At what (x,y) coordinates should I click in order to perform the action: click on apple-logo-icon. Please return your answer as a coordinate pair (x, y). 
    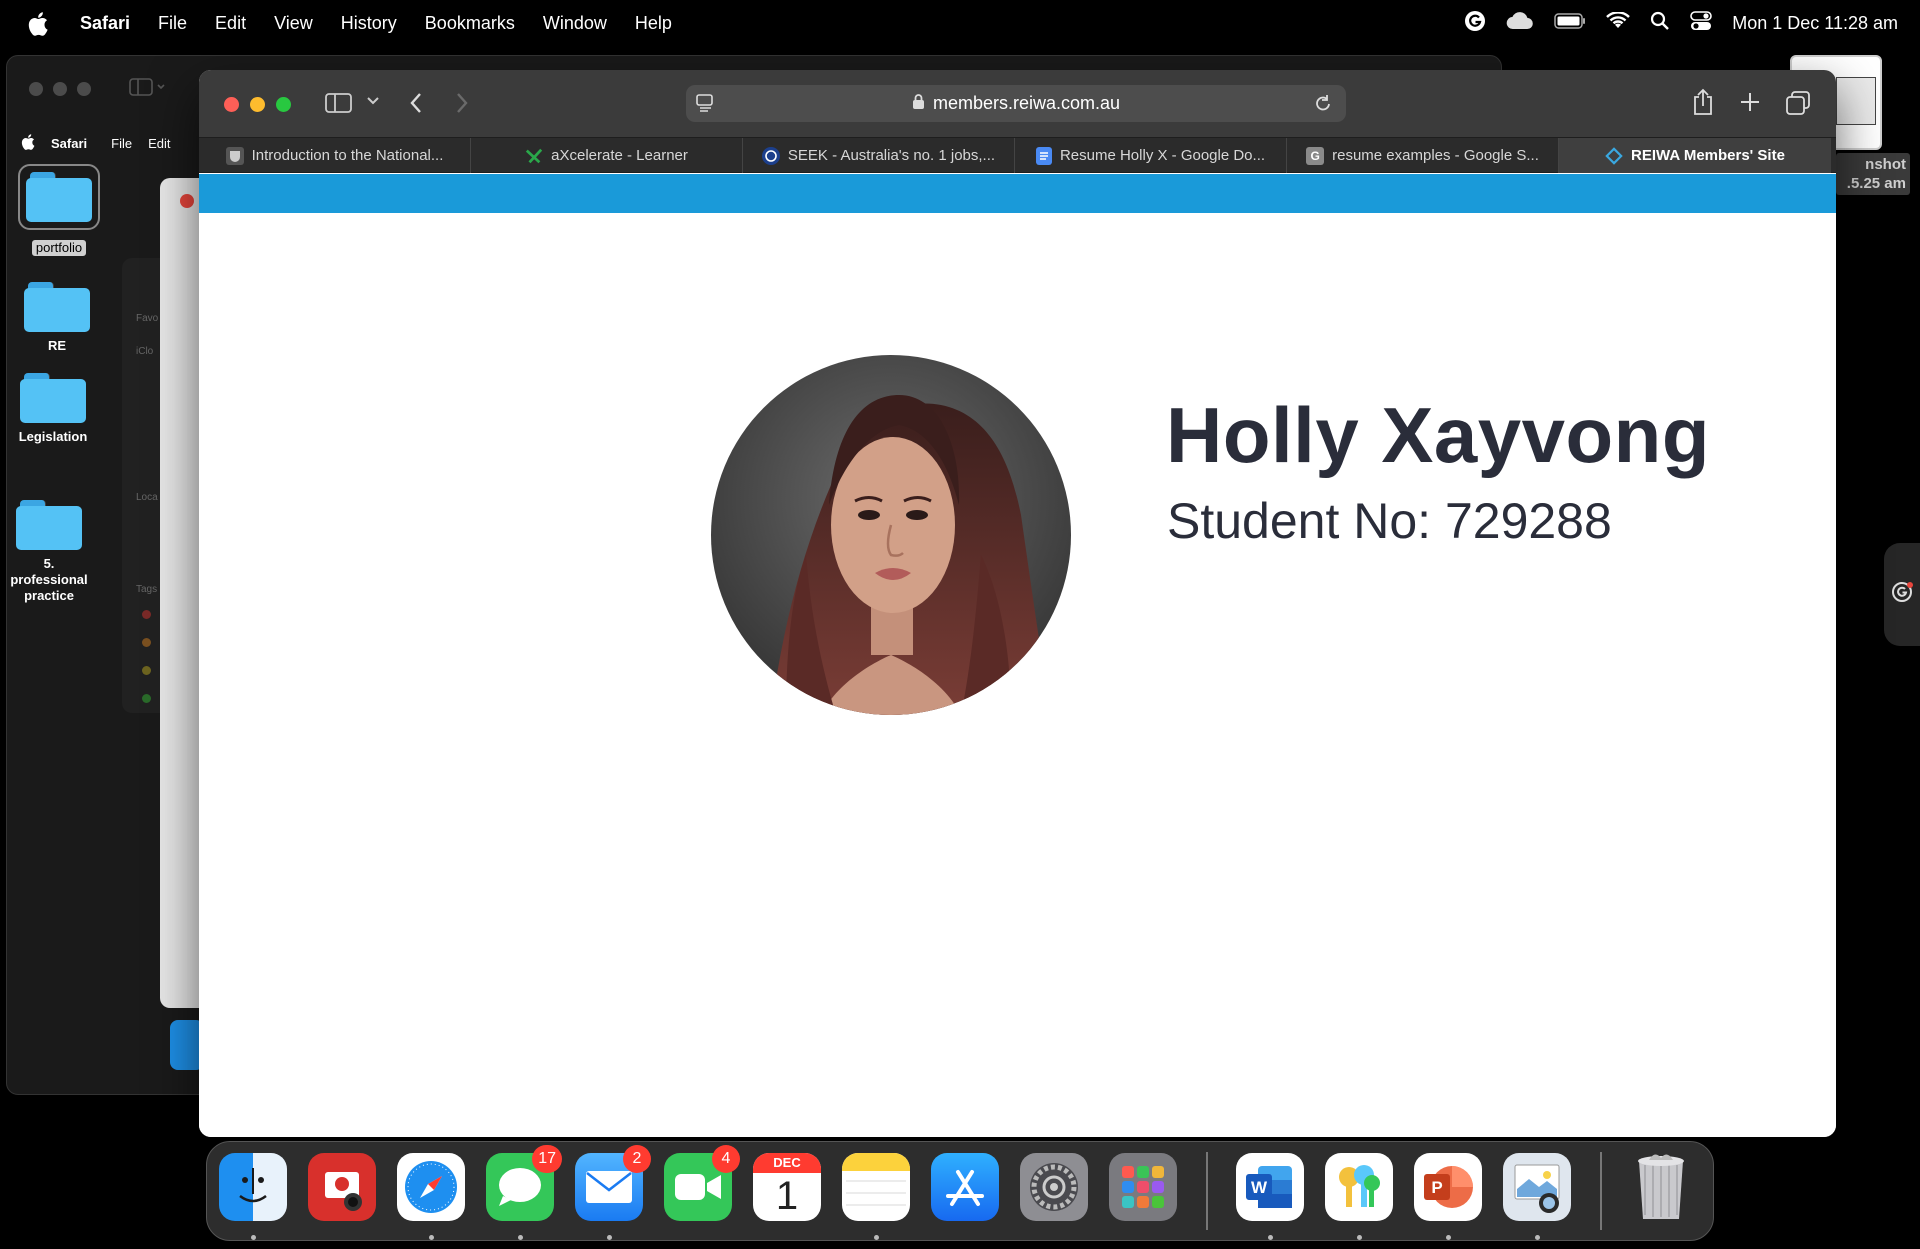
    Looking at the image, I should click on (28, 143).